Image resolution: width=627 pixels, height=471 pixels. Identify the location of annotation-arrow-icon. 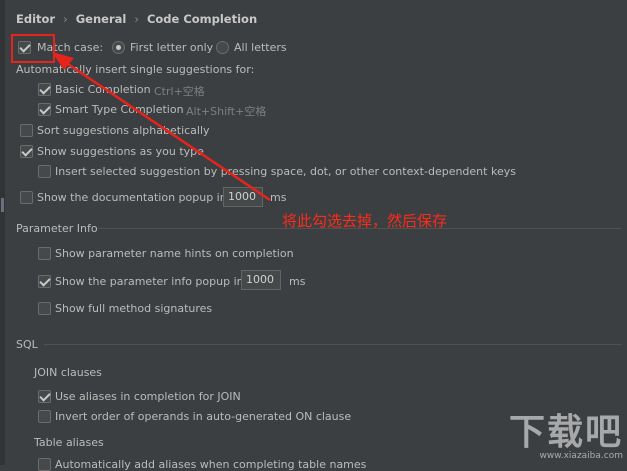
(161, 127).